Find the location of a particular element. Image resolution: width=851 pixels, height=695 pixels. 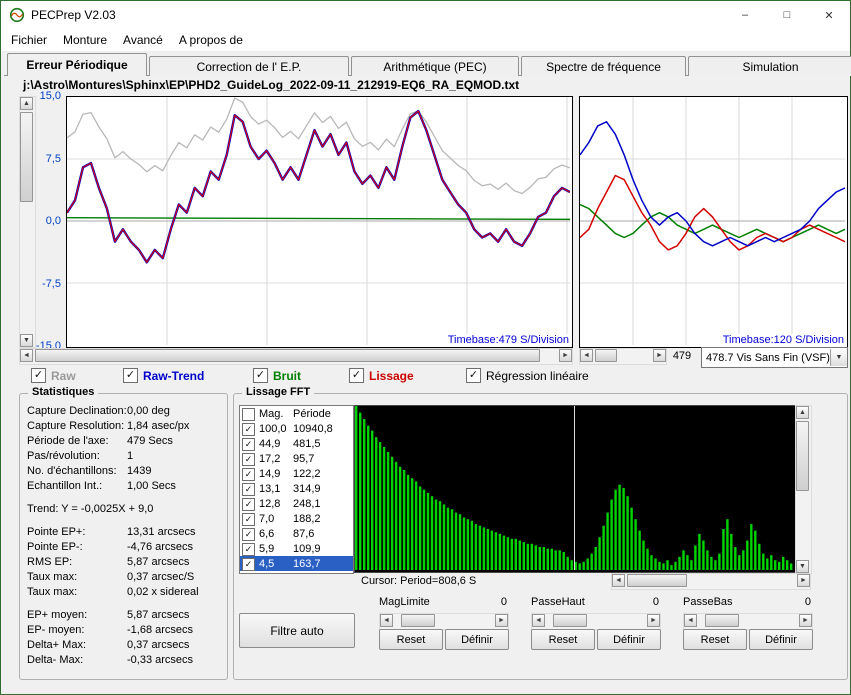

scrollbar-fft-horizontal: ◄ ► is located at coordinates (711, 581).